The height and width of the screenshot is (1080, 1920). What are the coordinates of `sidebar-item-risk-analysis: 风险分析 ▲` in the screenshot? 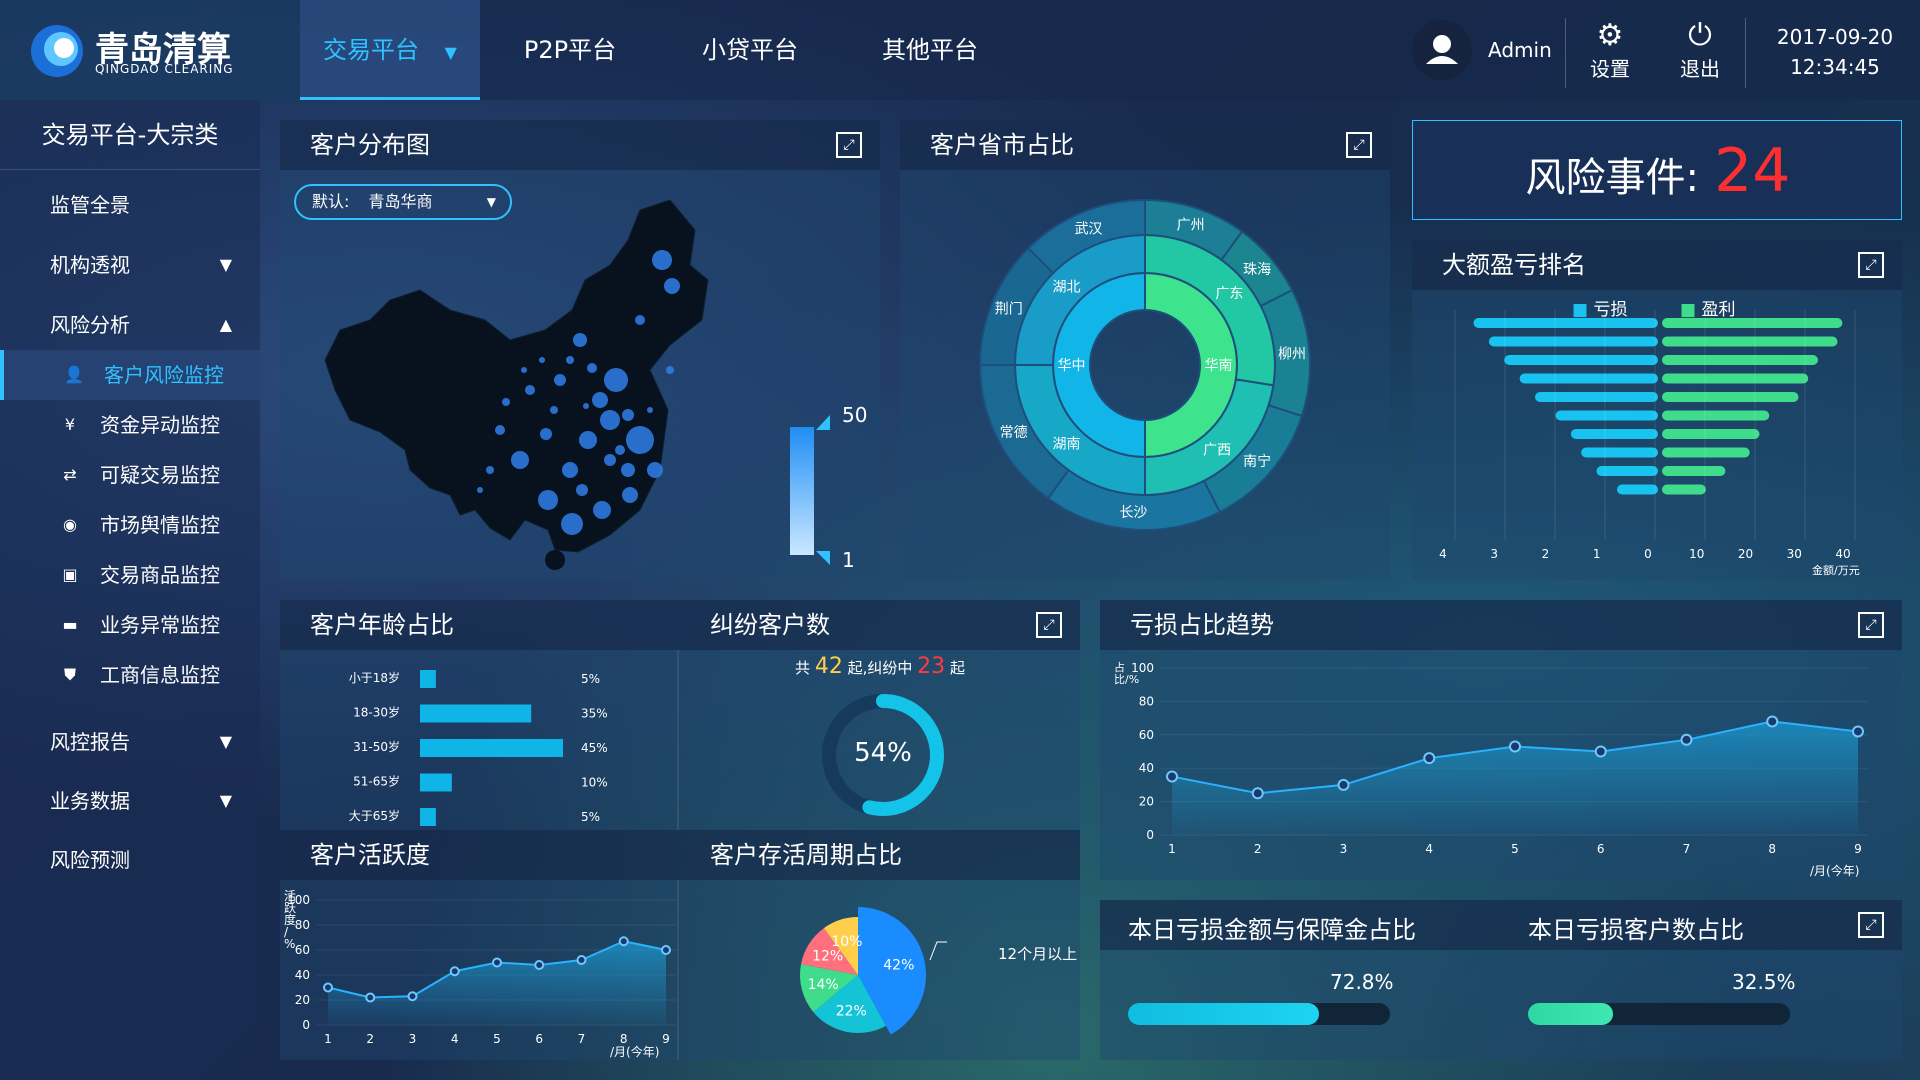 It's located at (130, 325).